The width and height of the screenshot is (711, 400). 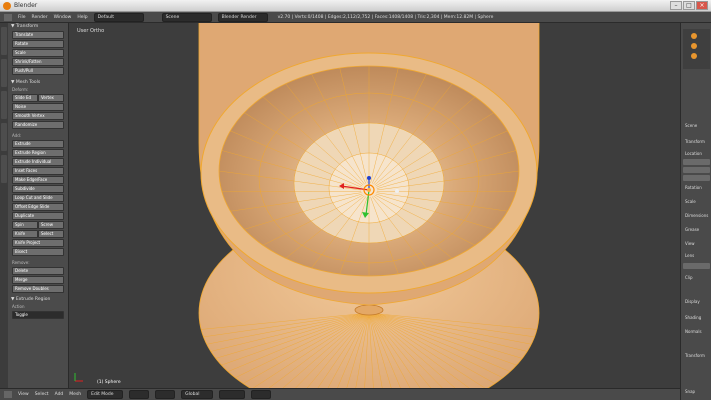 I want to click on translate-button: Translate, so click(x=38, y=35).